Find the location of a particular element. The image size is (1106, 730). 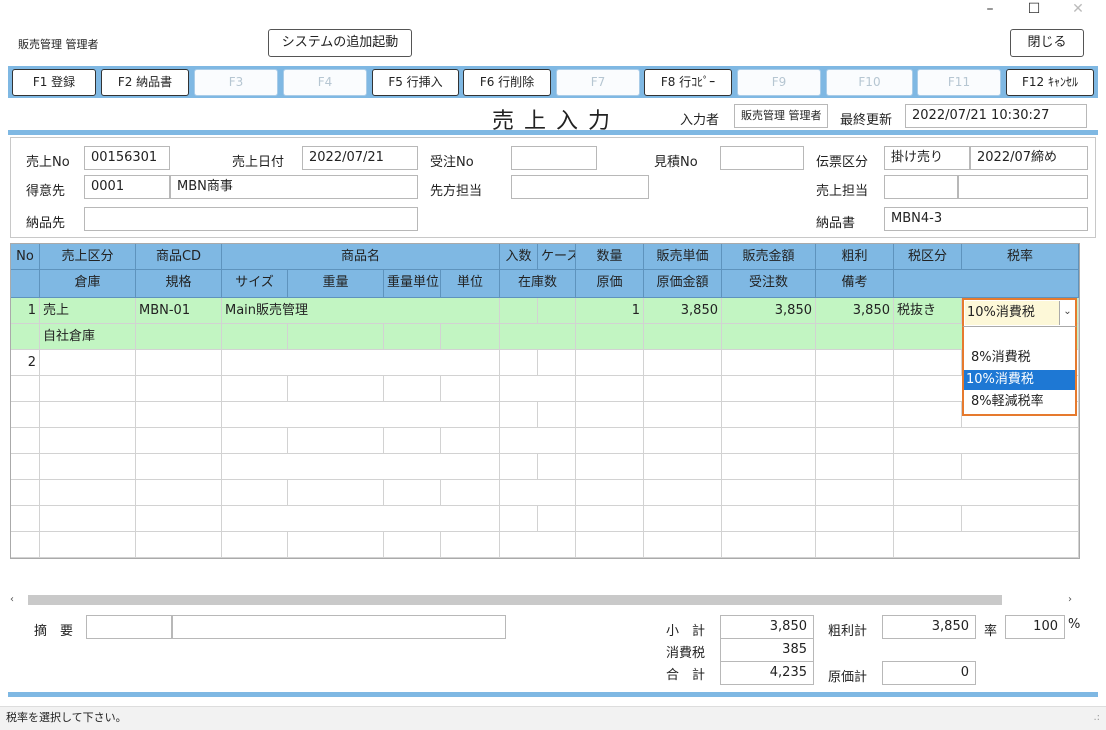

row1-cost is located at coordinates (610, 337).